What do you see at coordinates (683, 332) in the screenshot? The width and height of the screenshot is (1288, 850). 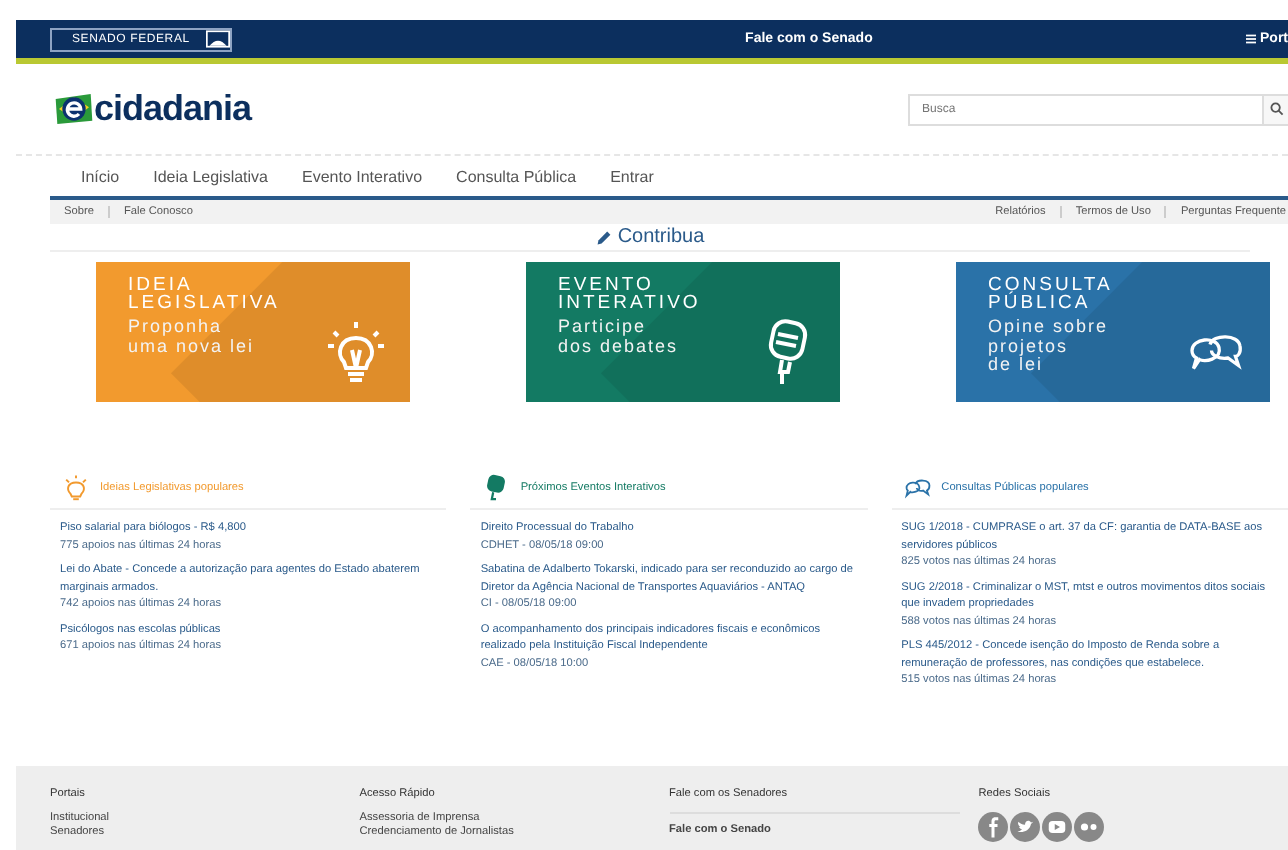 I see `feature-card: EVENTO INTERATIVO Participe dos debates` at bounding box center [683, 332].